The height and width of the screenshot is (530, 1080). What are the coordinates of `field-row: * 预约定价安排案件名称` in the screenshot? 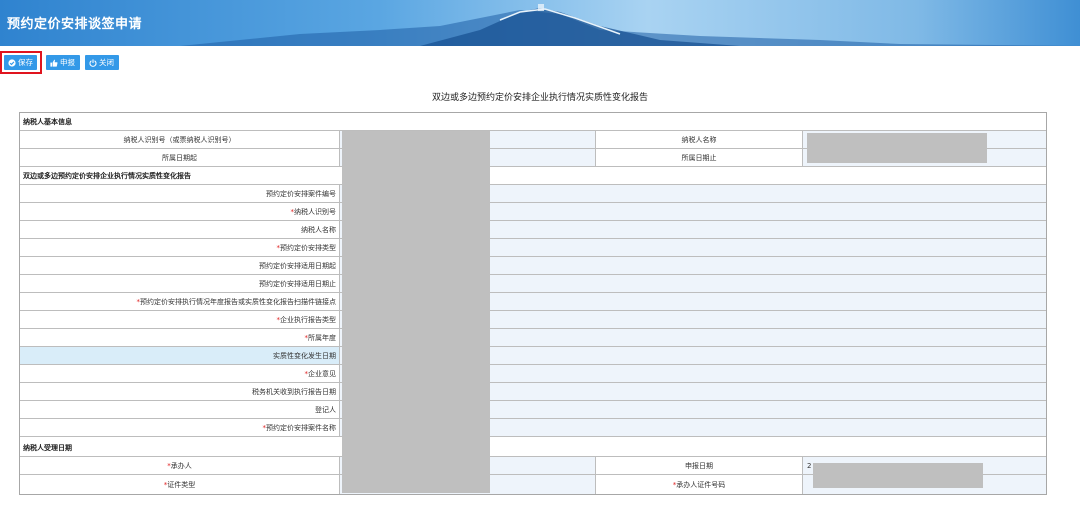 It's located at (533, 428).